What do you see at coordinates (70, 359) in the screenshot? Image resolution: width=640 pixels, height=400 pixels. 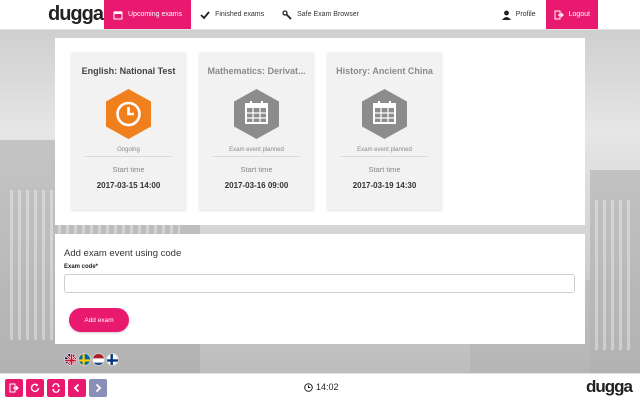 I see `english-flag-icon` at bounding box center [70, 359].